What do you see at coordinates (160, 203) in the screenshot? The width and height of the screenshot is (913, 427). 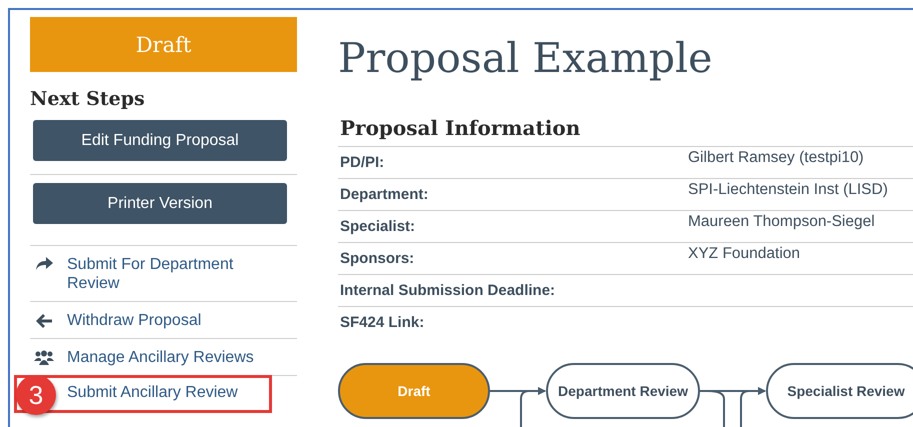 I see `action-button: Printer Version` at bounding box center [160, 203].